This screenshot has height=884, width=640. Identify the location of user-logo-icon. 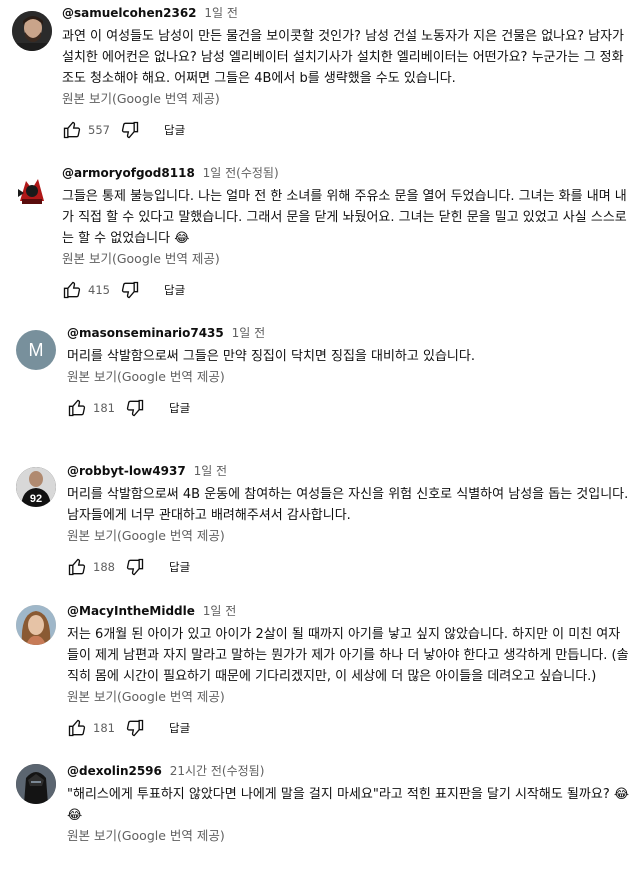
(32, 191).